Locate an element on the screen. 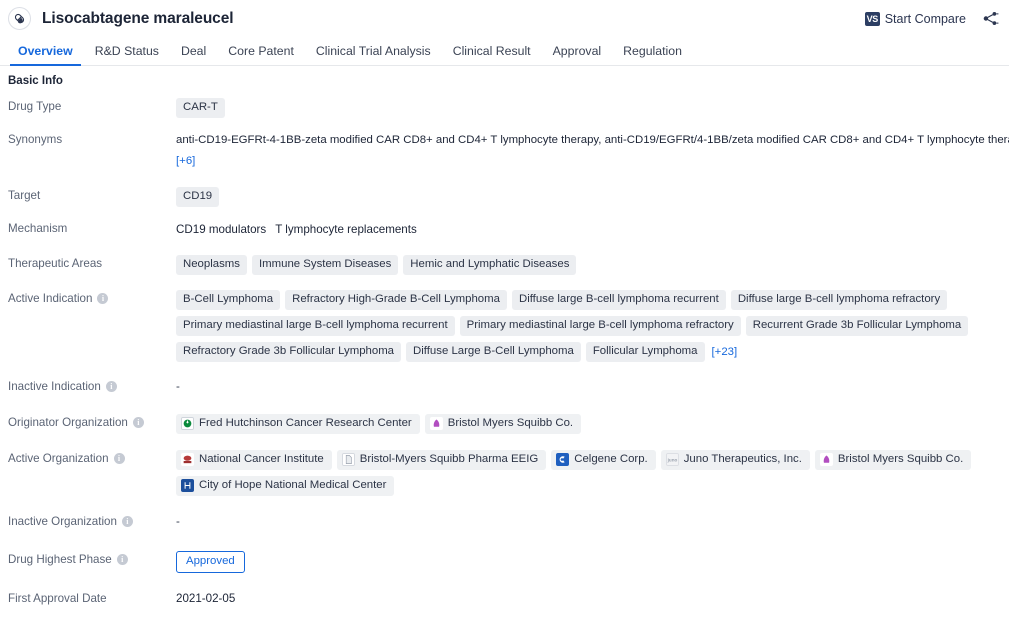 Image resolution: width=1009 pixels, height=621 pixels. row-drug-type: Drug Type CAR-T is located at coordinates (504, 108).